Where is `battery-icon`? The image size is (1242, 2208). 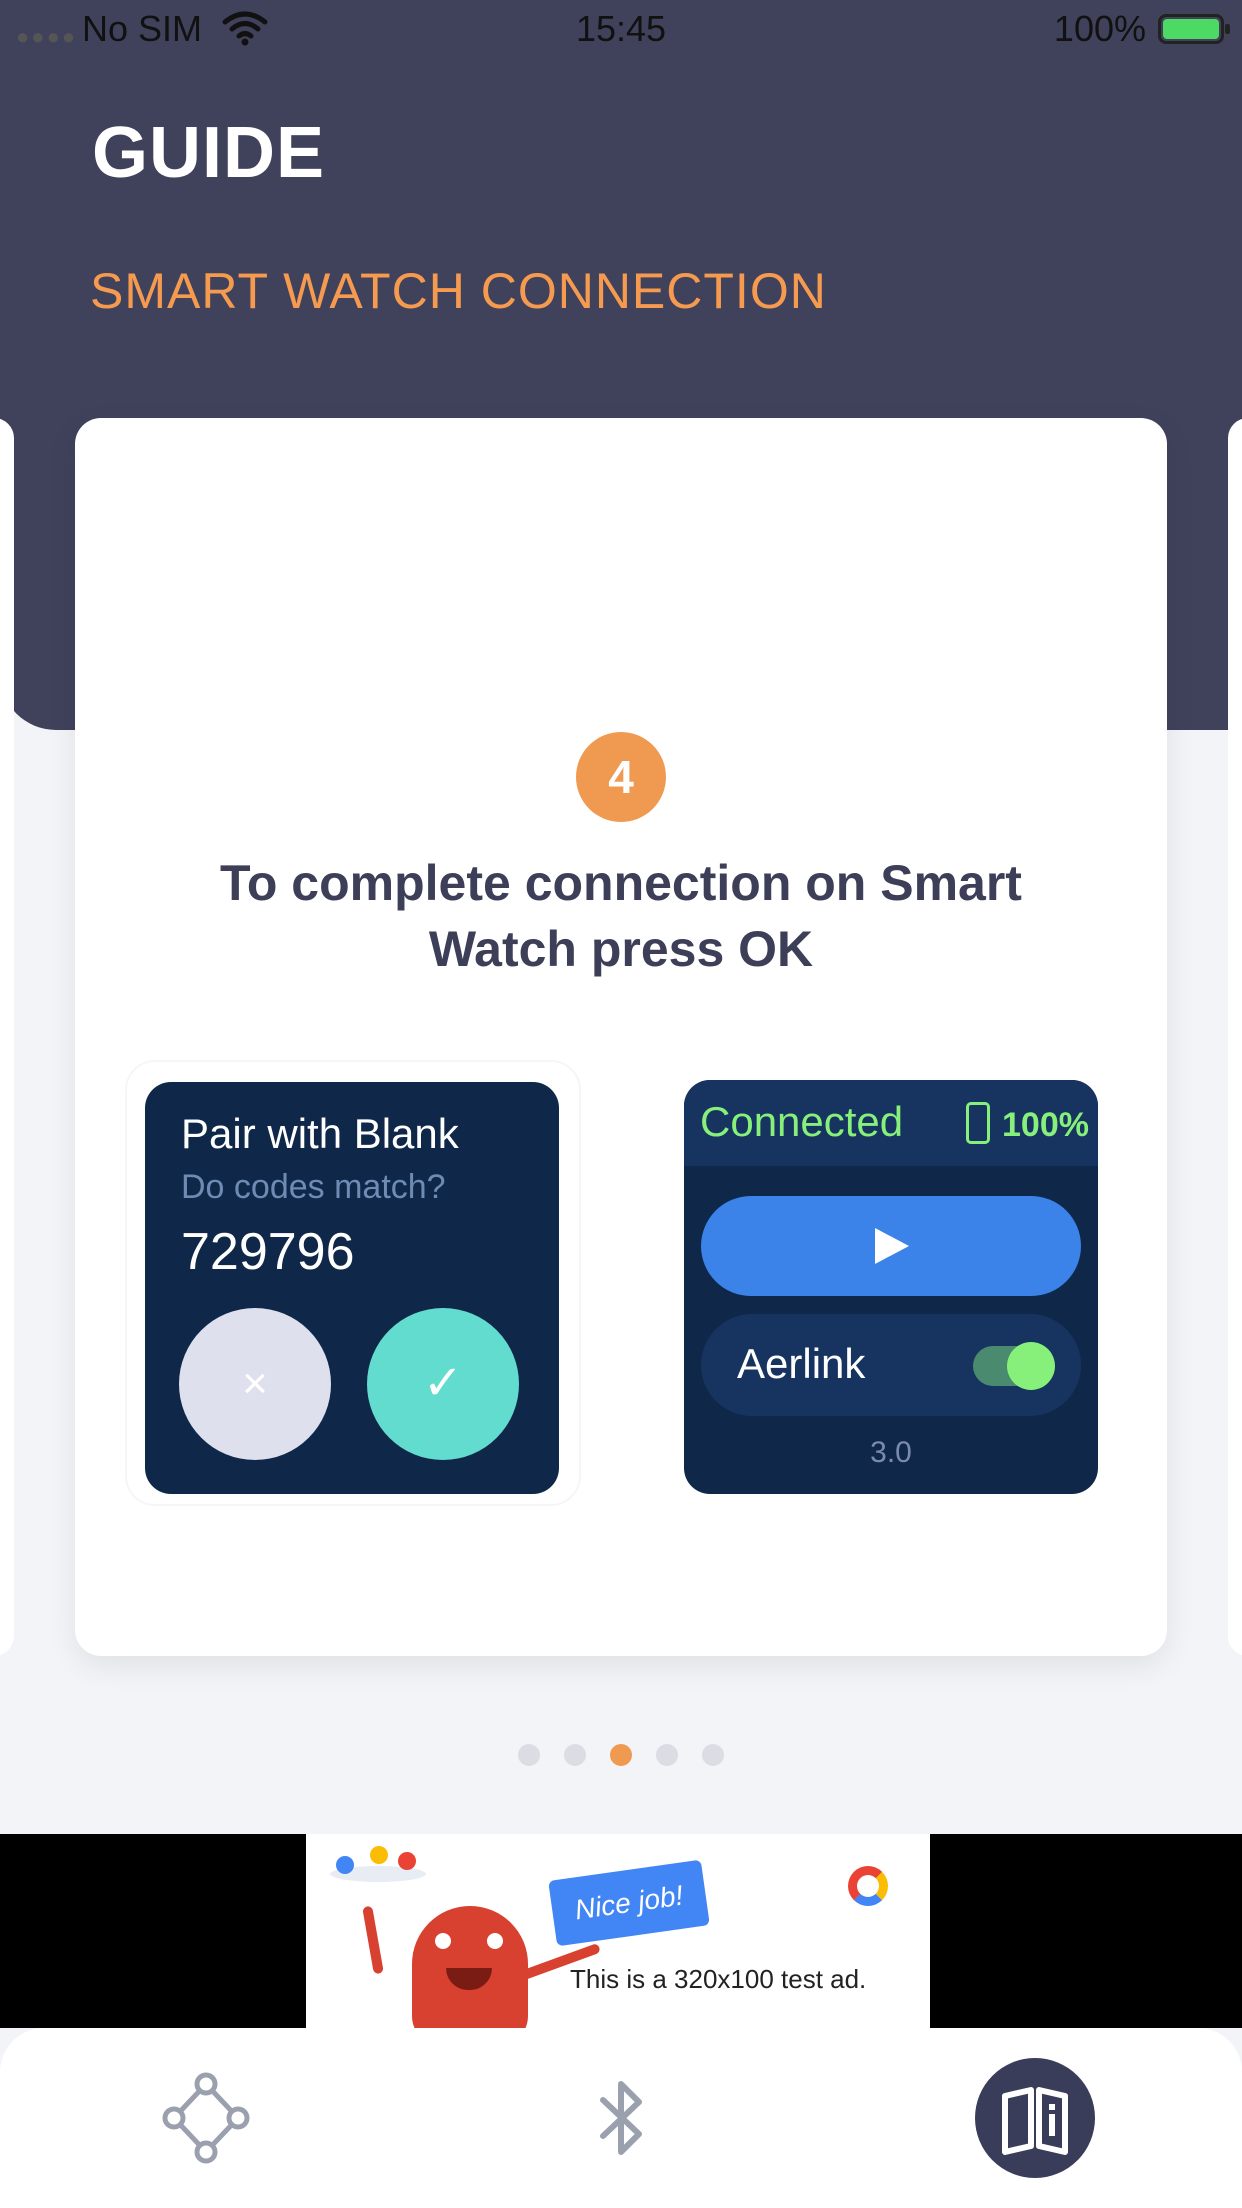
battery-icon is located at coordinates (1194, 29).